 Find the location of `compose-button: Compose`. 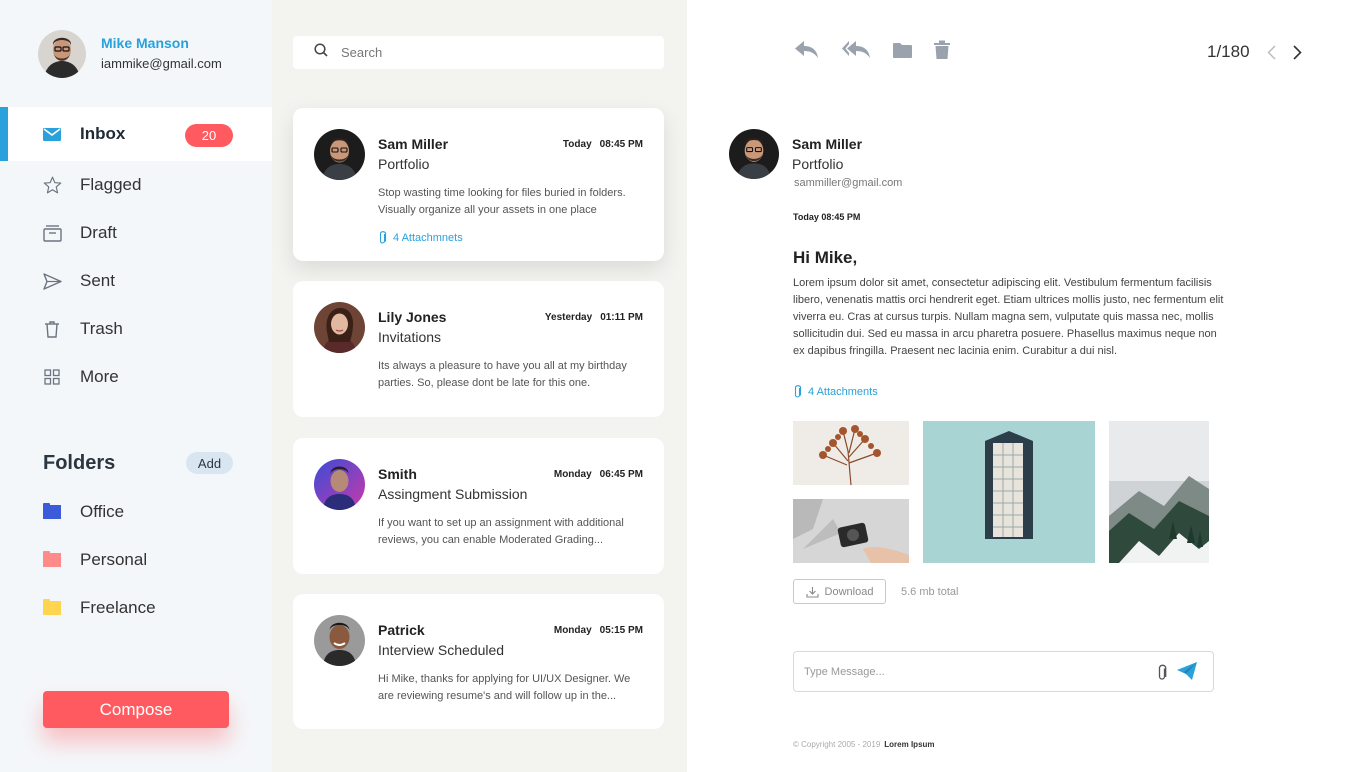

compose-button: Compose is located at coordinates (136, 709).